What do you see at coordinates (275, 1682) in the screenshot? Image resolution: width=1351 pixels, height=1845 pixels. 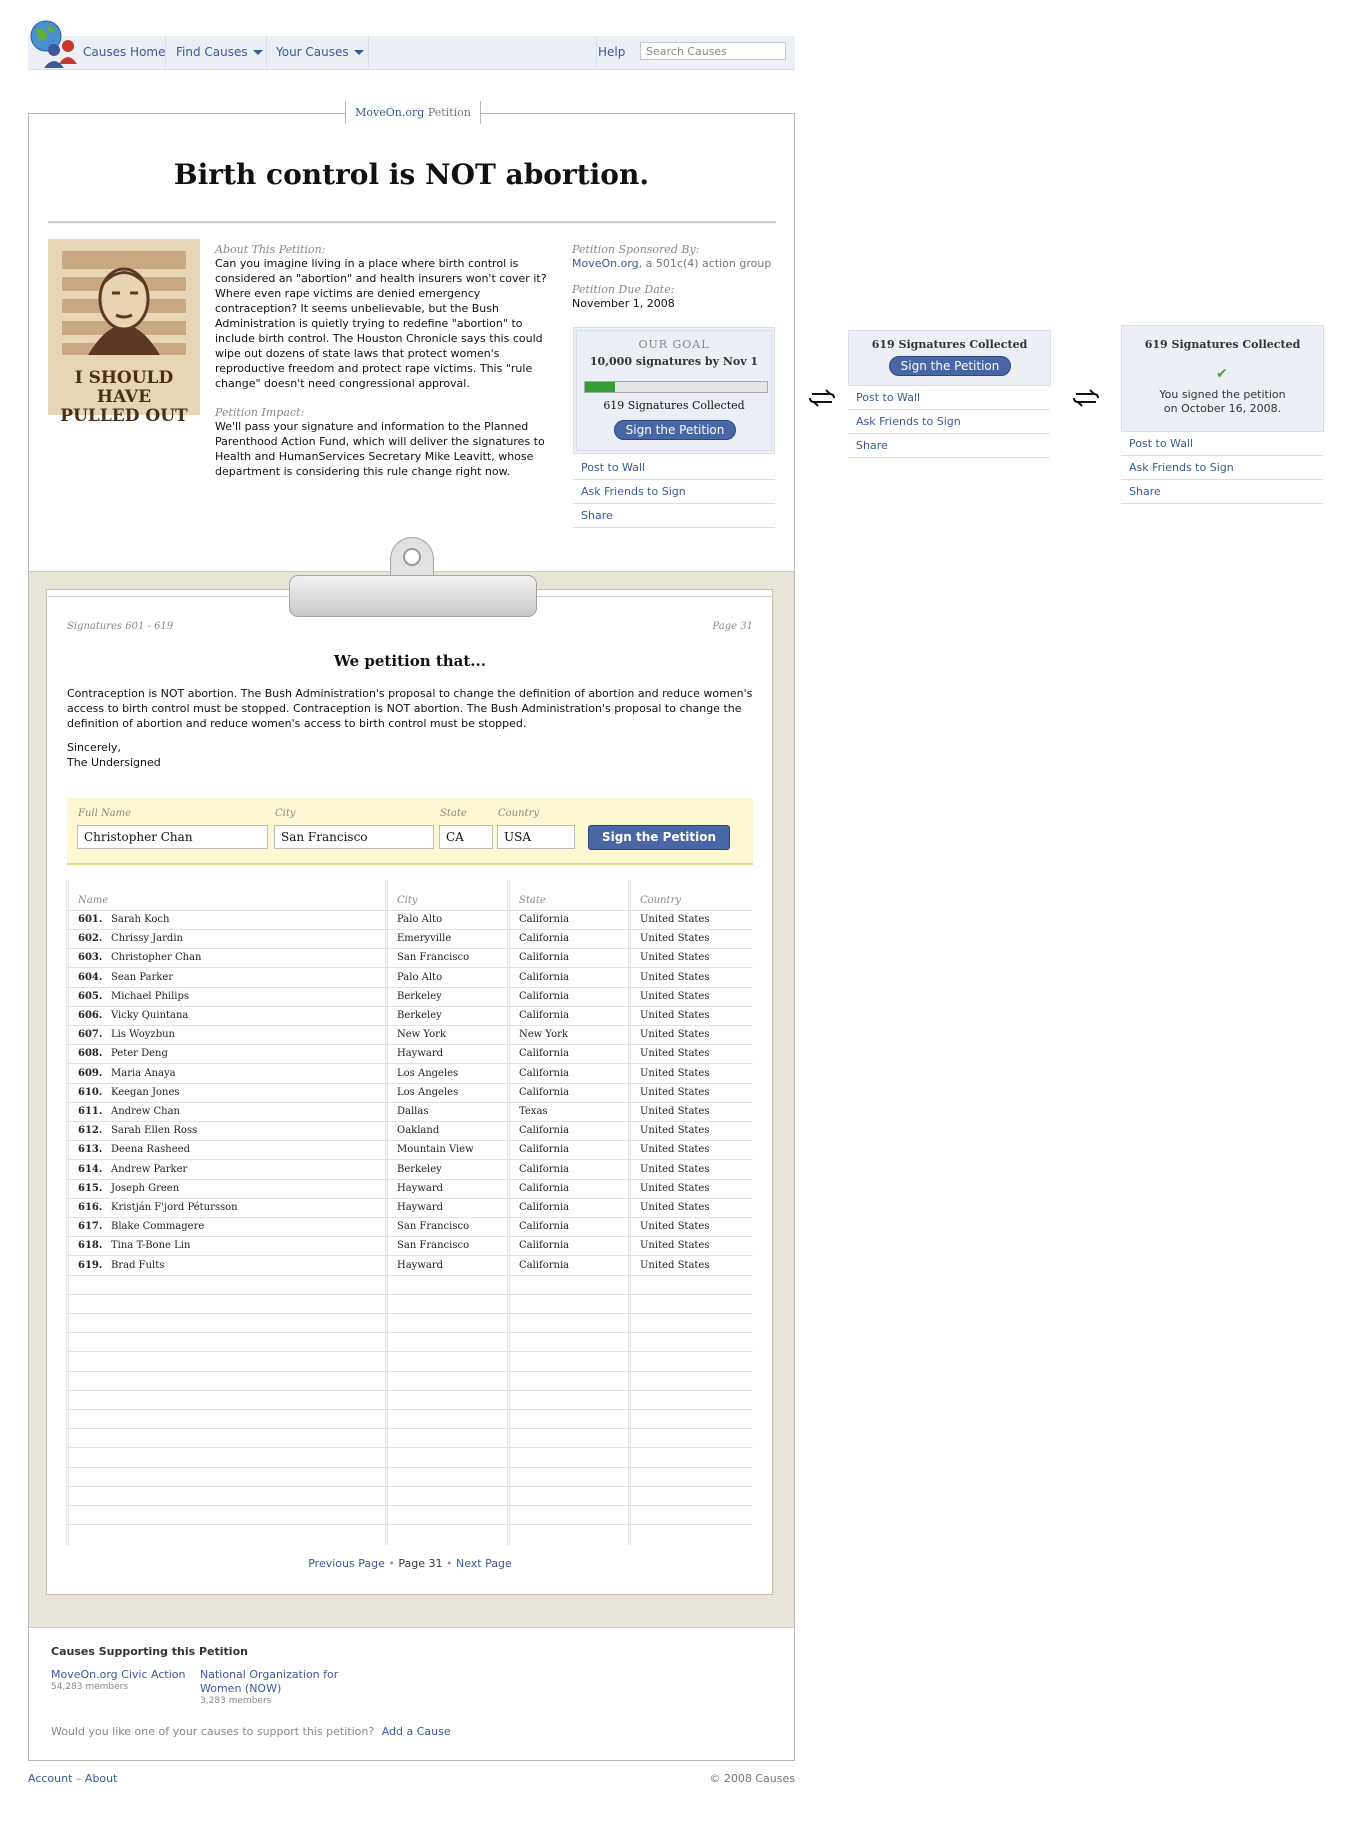 I see `supporting-cause-link: National Organization for Women (NOW)` at bounding box center [275, 1682].